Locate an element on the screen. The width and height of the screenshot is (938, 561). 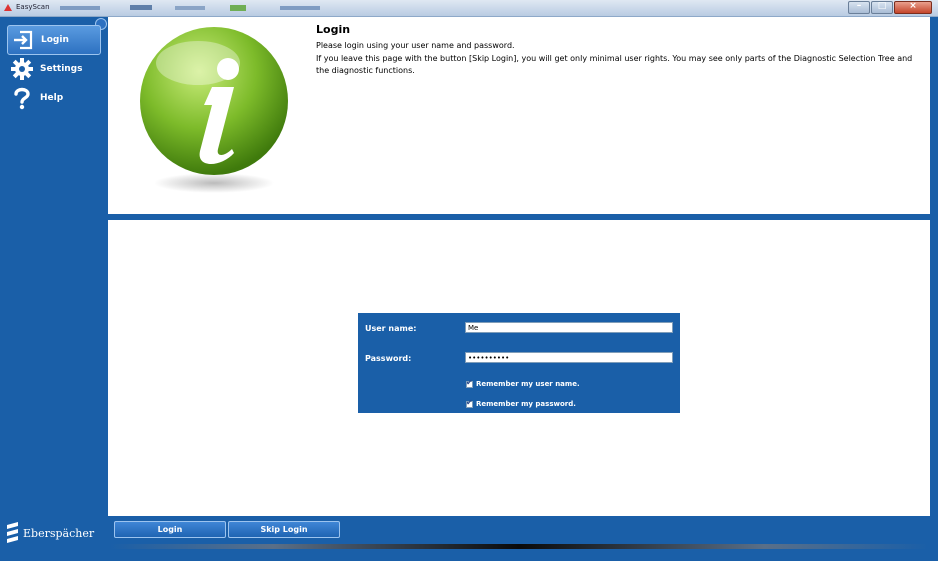
password-label: Password: is located at coordinates (388, 358).